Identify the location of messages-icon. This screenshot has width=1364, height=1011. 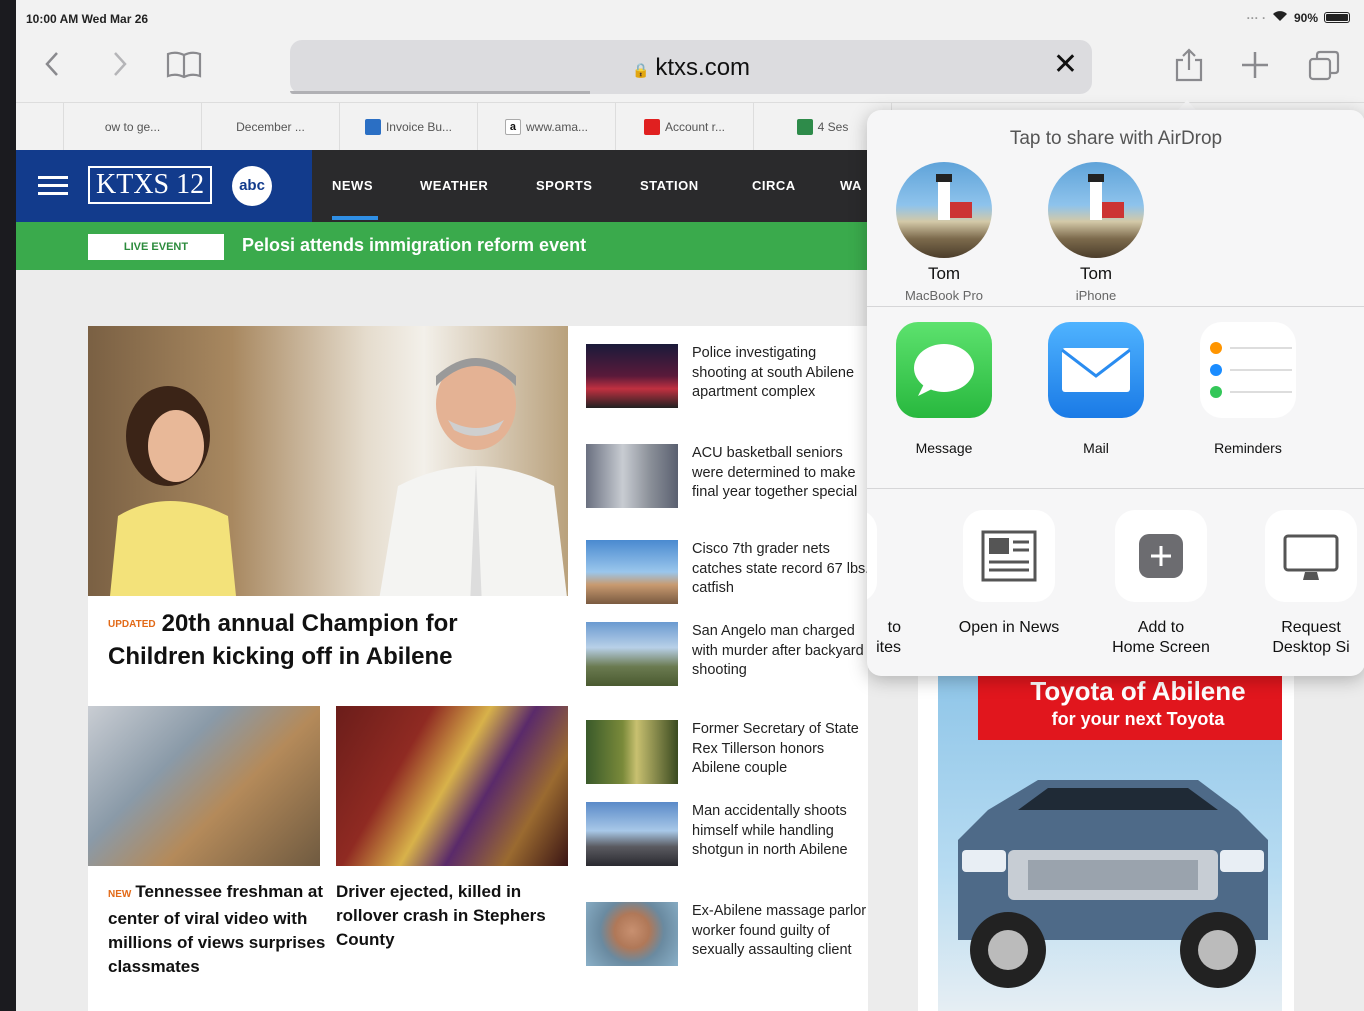
(944, 370).